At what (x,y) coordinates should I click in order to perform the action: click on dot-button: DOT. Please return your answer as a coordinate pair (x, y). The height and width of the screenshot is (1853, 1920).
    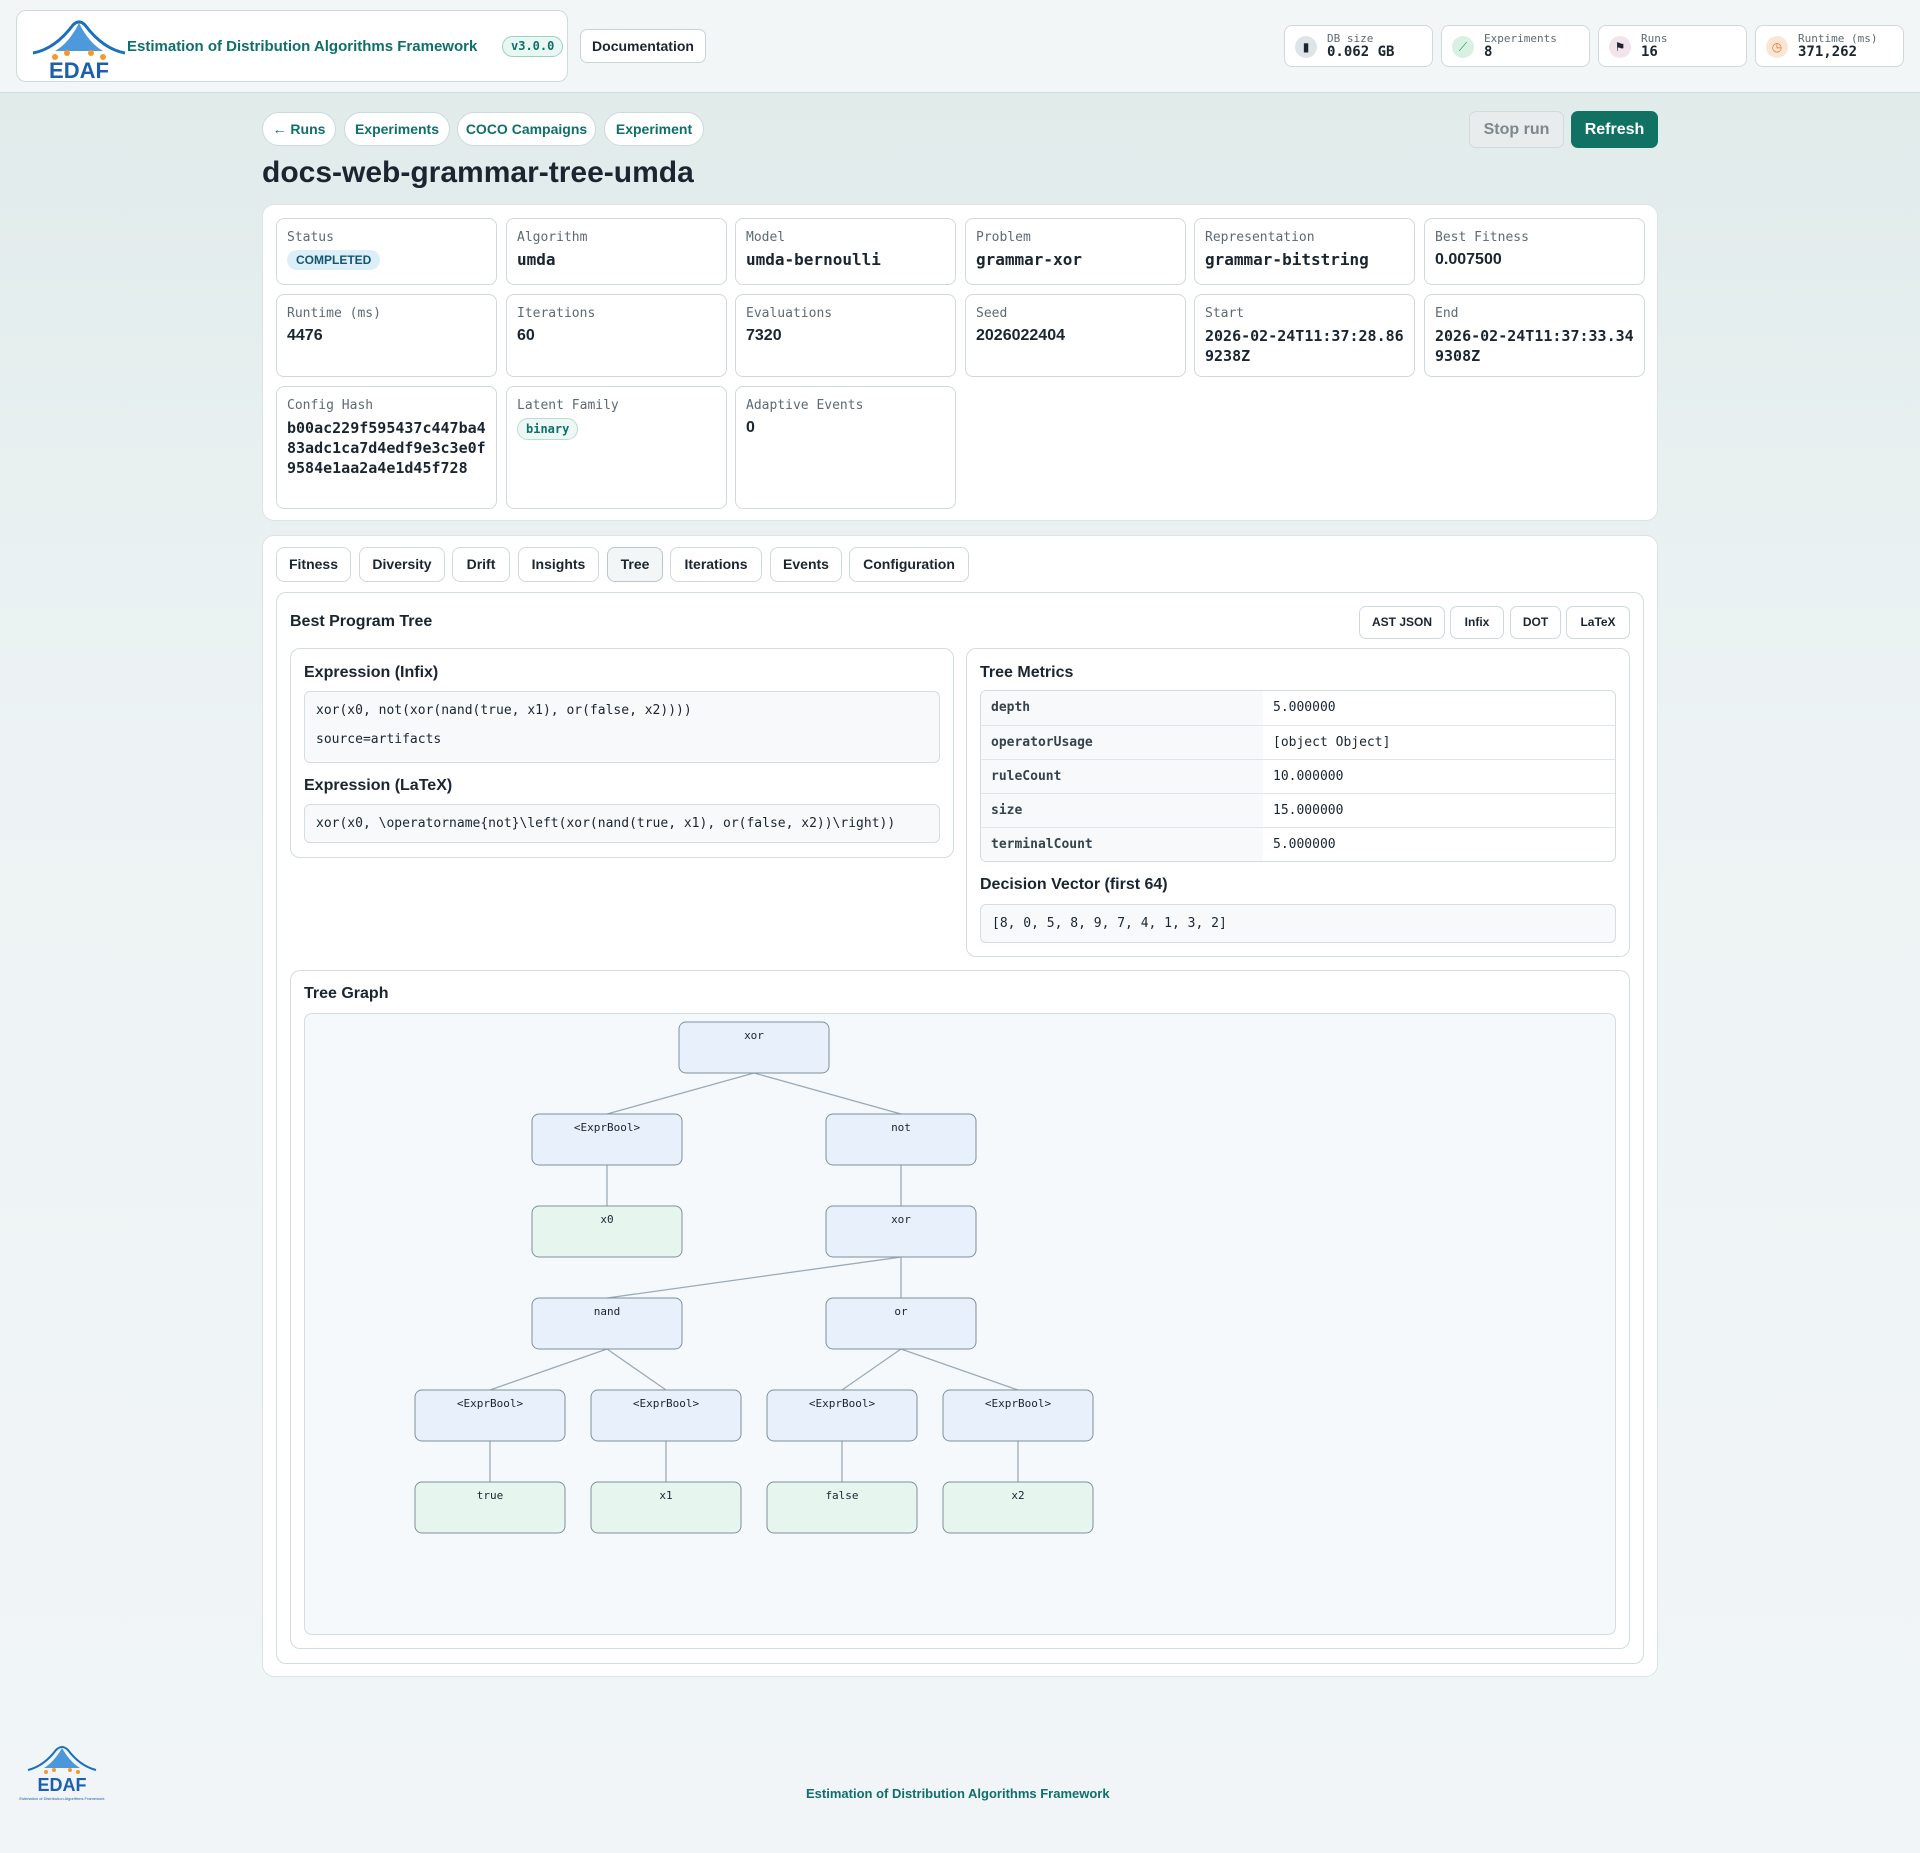
    Looking at the image, I should click on (1535, 622).